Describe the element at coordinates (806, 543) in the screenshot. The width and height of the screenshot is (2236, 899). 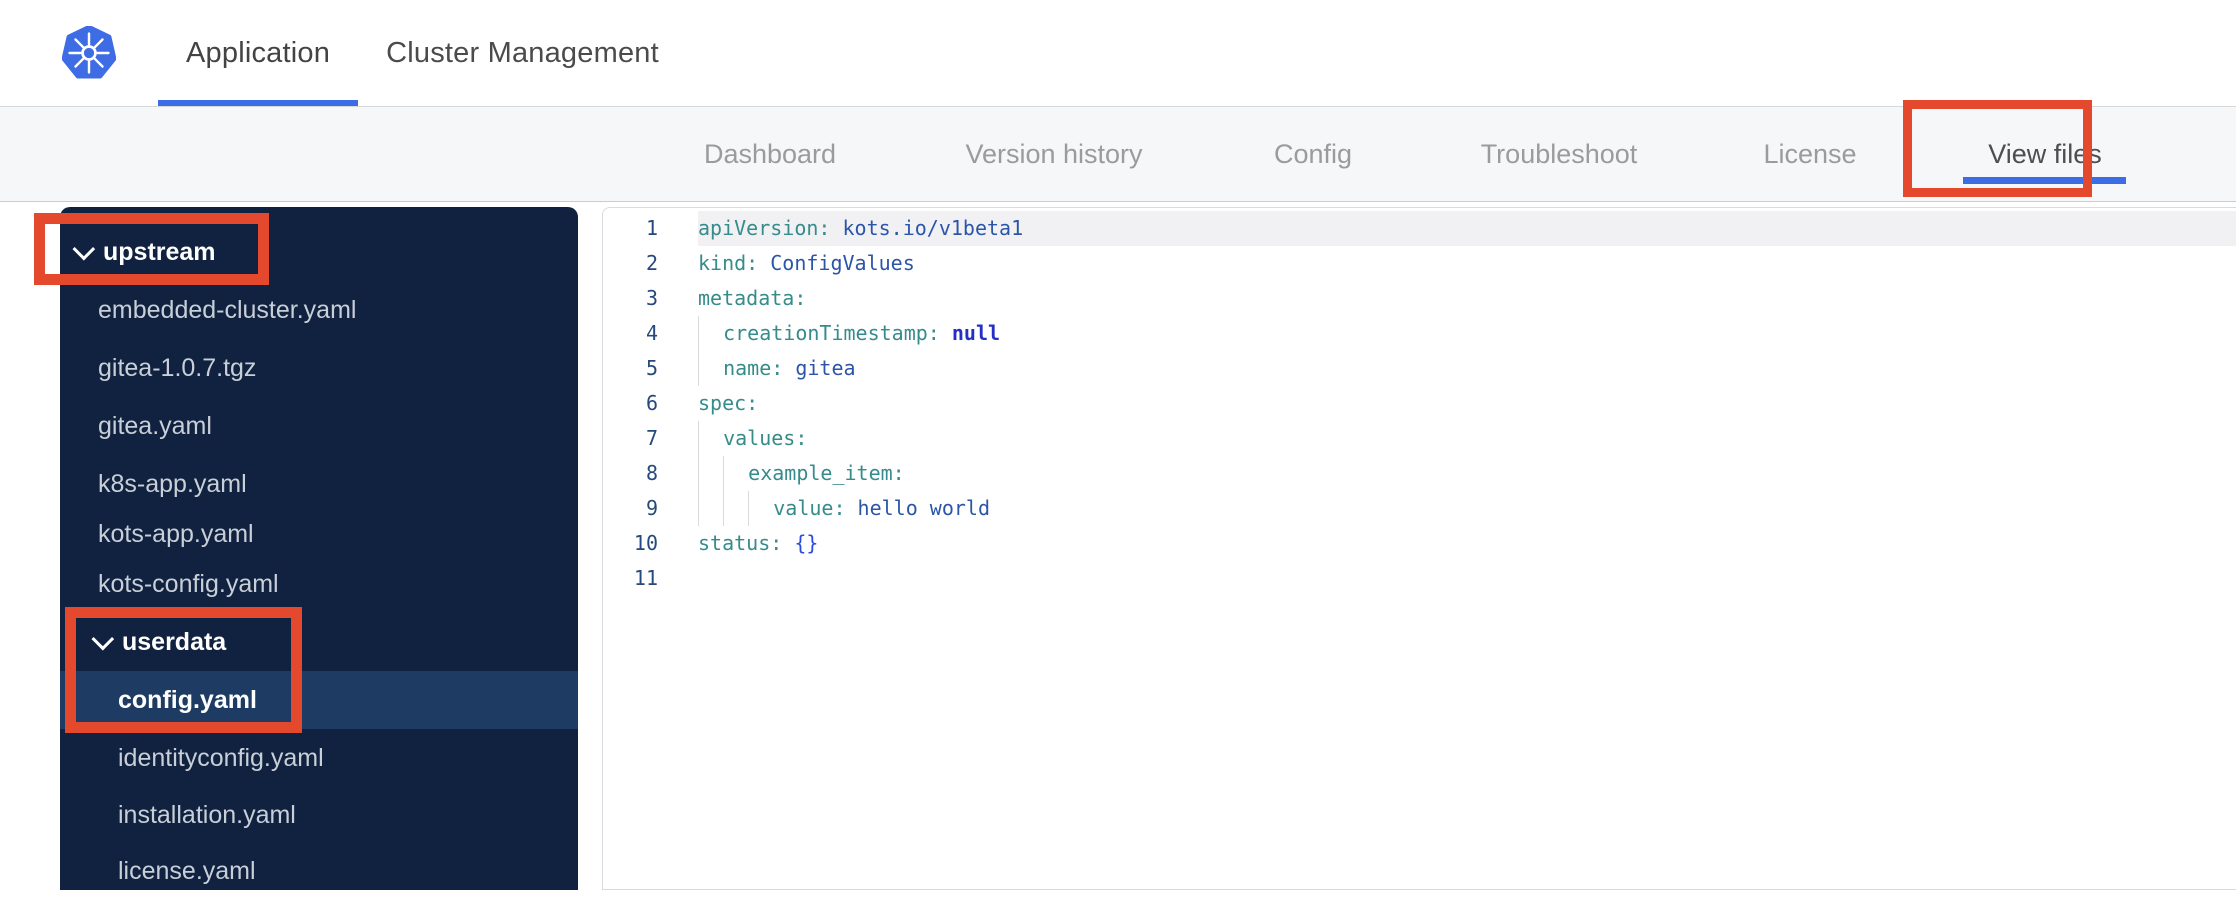
I see `code-token: {}` at that location.